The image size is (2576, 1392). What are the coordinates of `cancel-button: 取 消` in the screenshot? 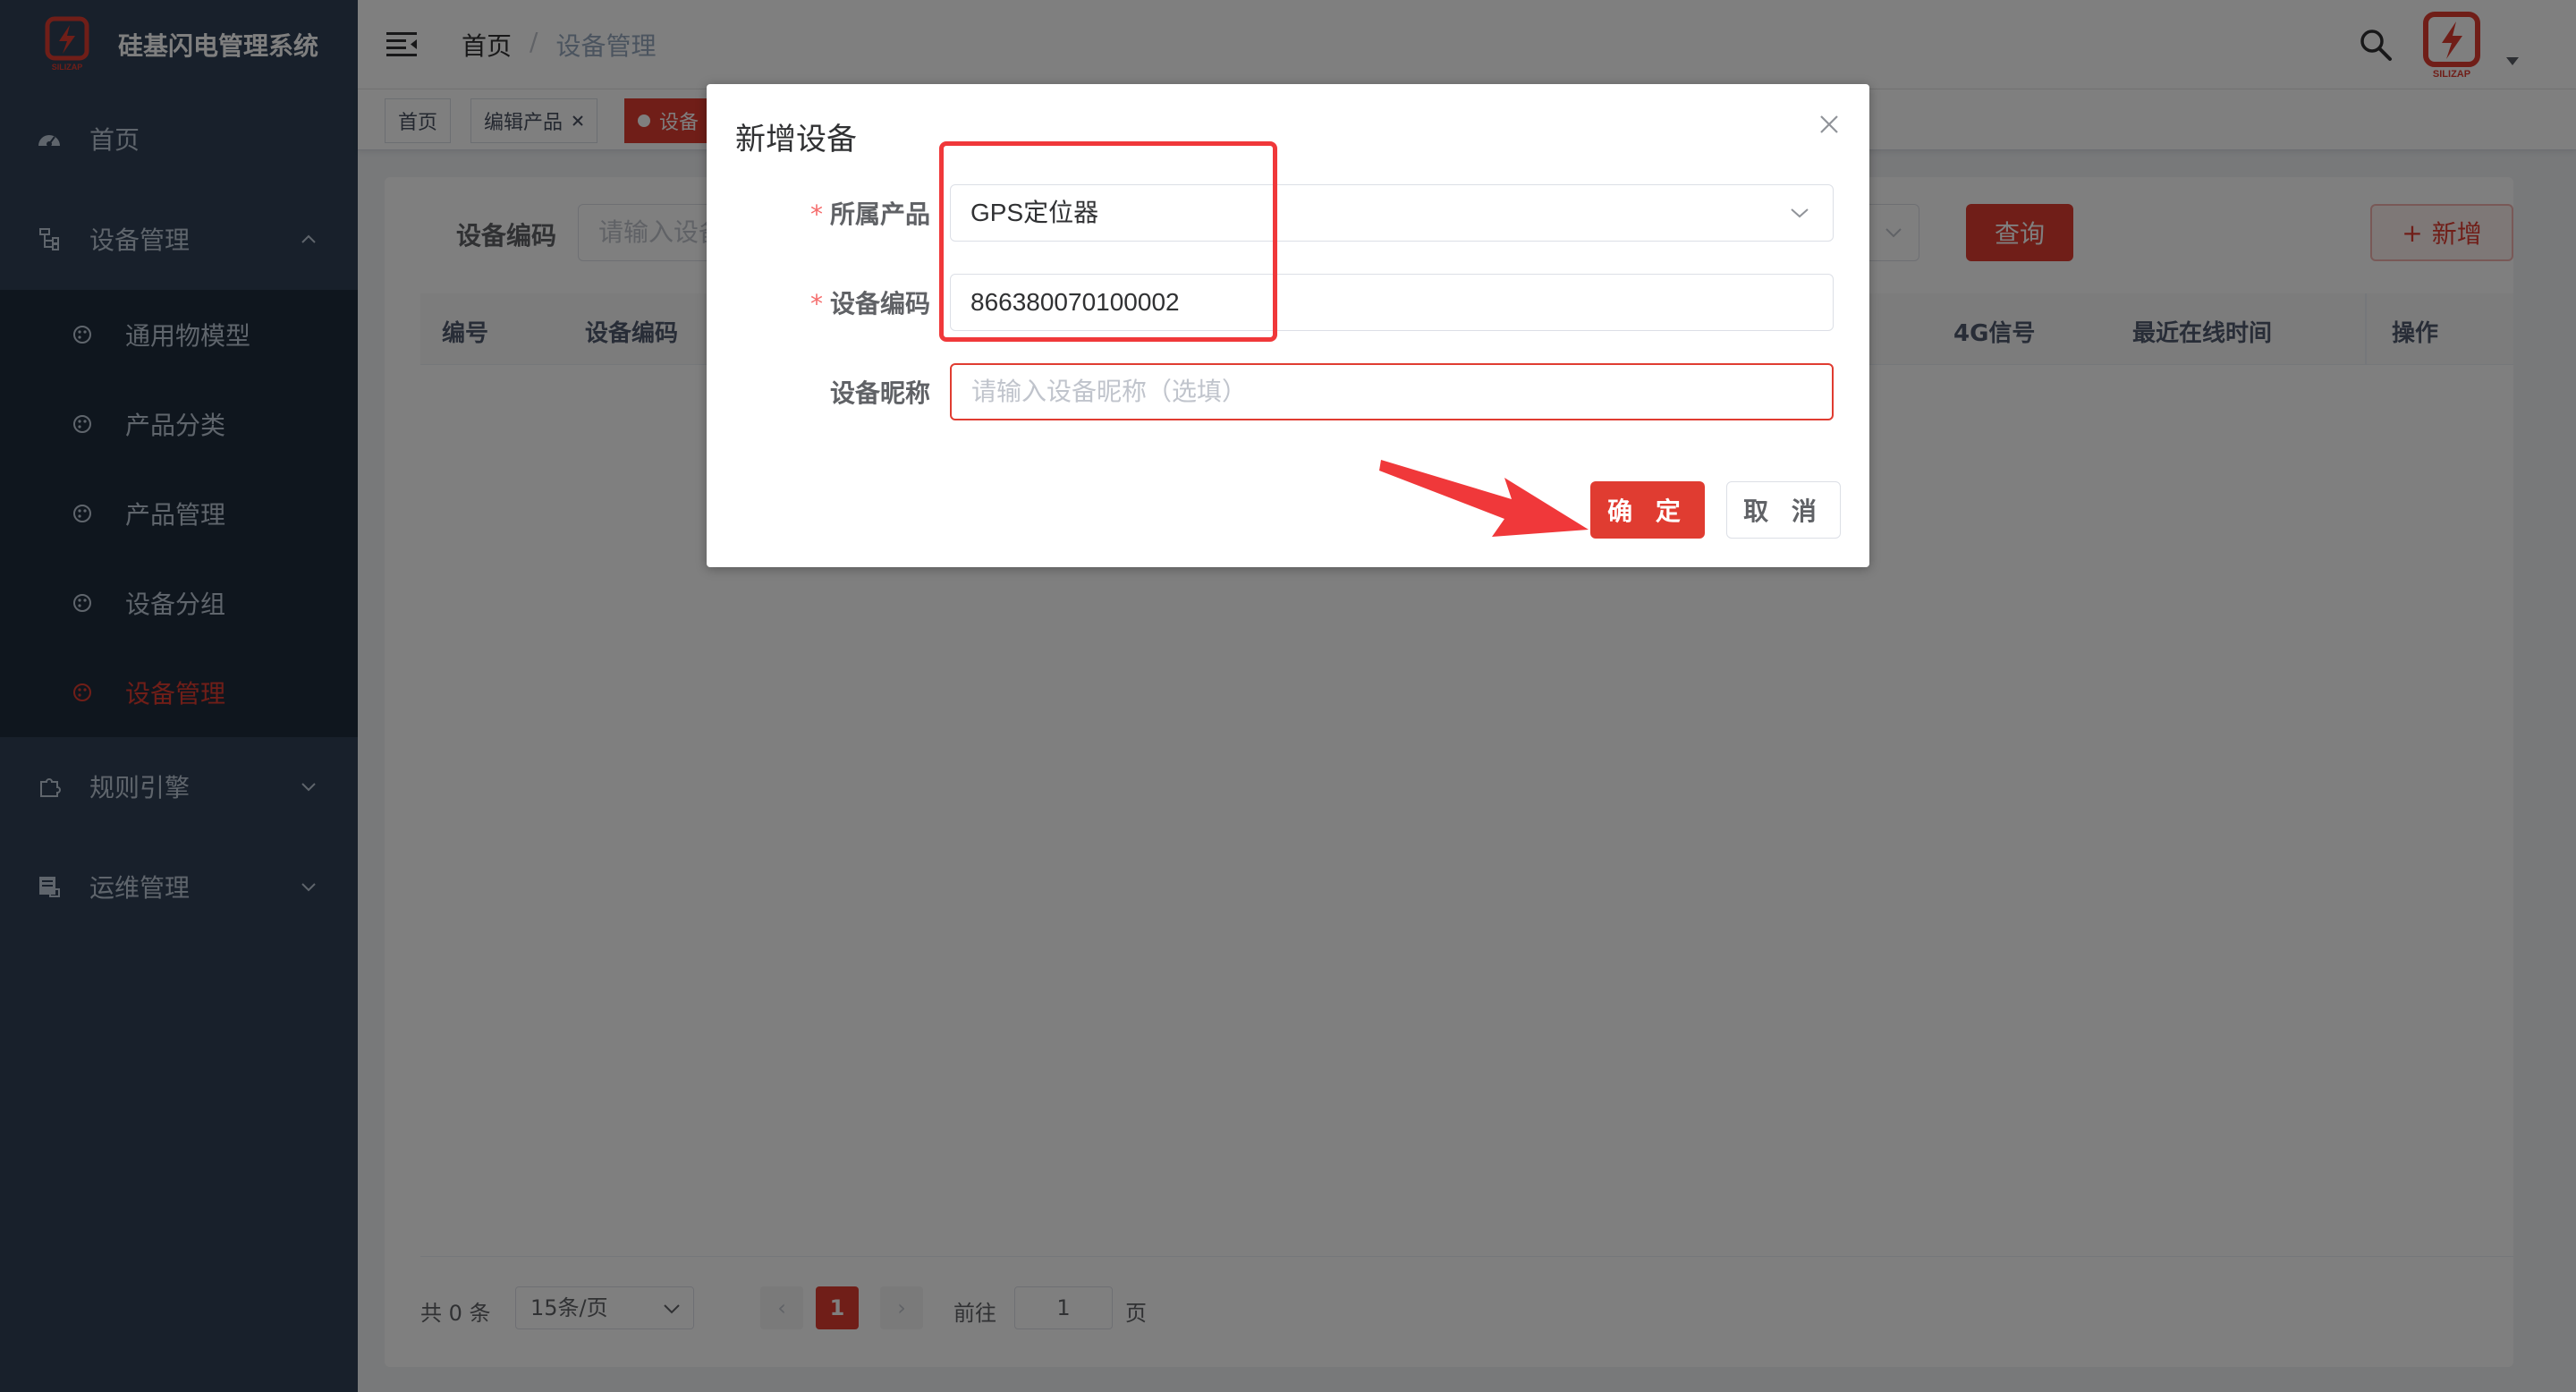 It's located at (1783, 510).